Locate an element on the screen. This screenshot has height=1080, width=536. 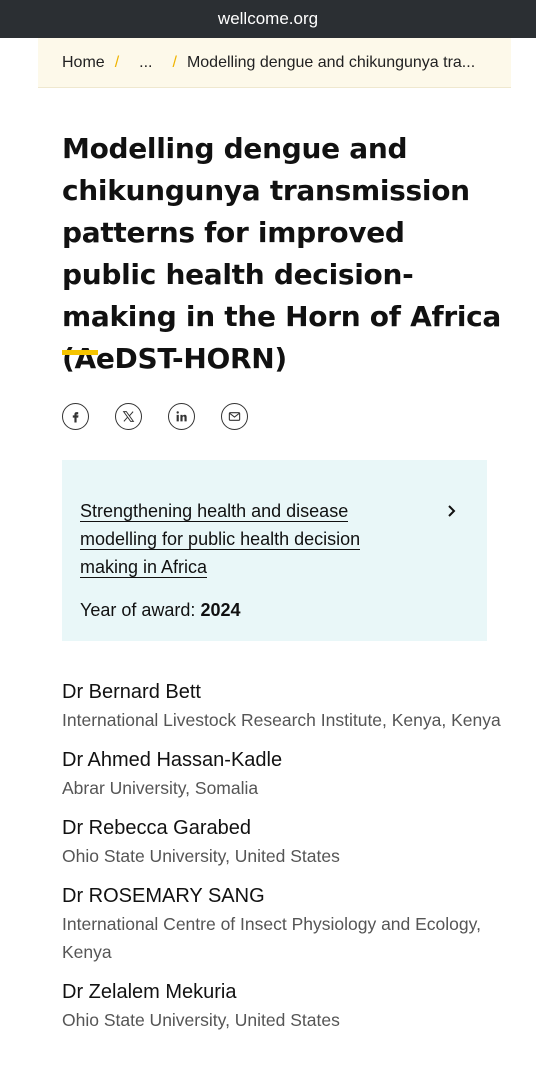
award-year: Year of award: 2024 is located at coordinates (160, 610).